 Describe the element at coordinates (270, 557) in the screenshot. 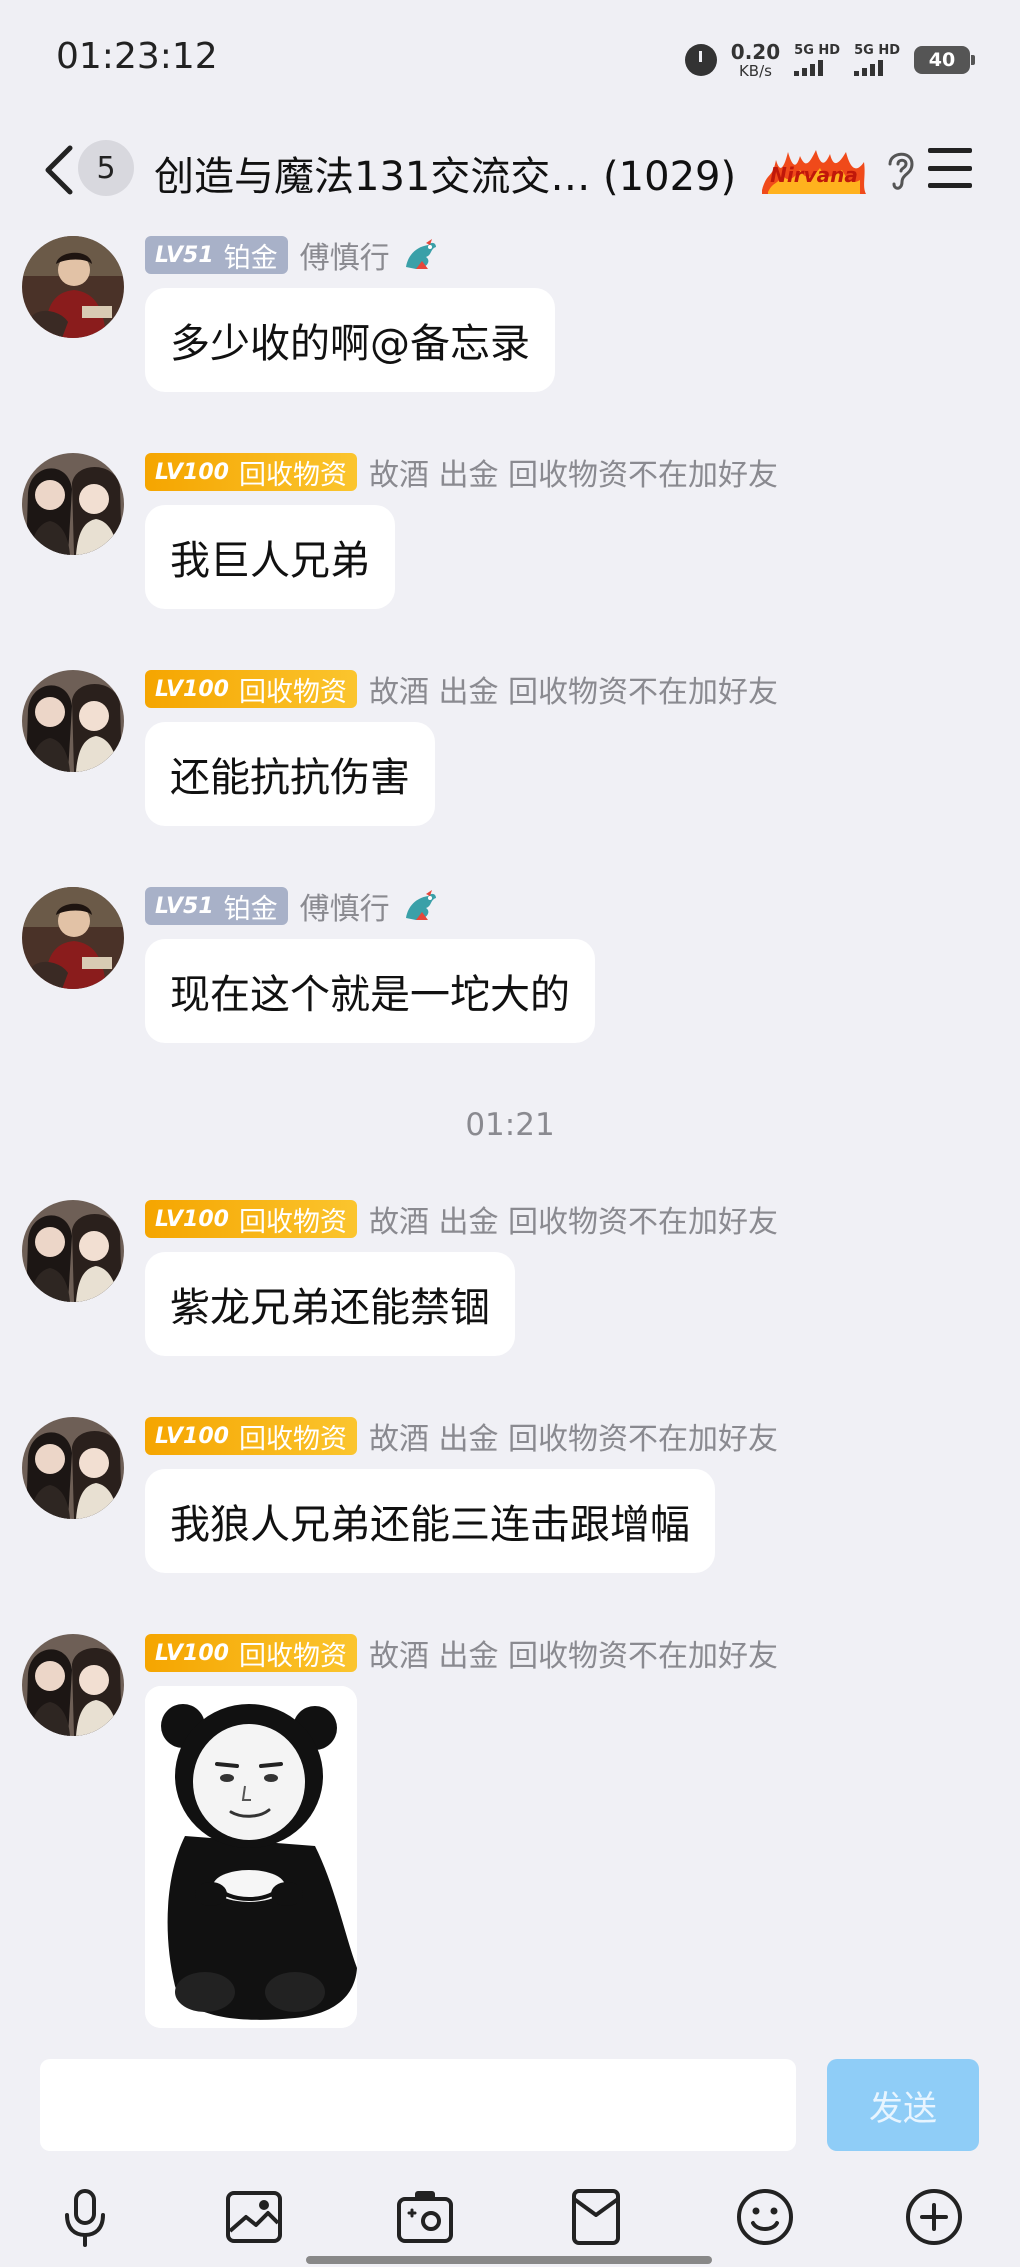

I see `message-bubble: 我巨人兄弟` at that location.